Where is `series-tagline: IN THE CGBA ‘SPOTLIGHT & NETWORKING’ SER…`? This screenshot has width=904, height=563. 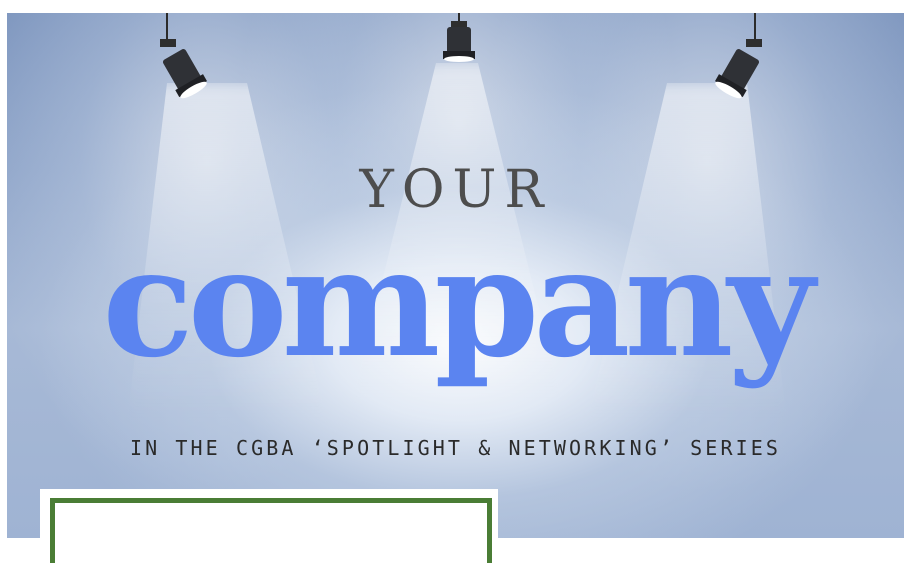 series-tagline: IN THE CGBA ‘SPOTLIGHT & NETWORKING’ SER… is located at coordinates (455, 448).